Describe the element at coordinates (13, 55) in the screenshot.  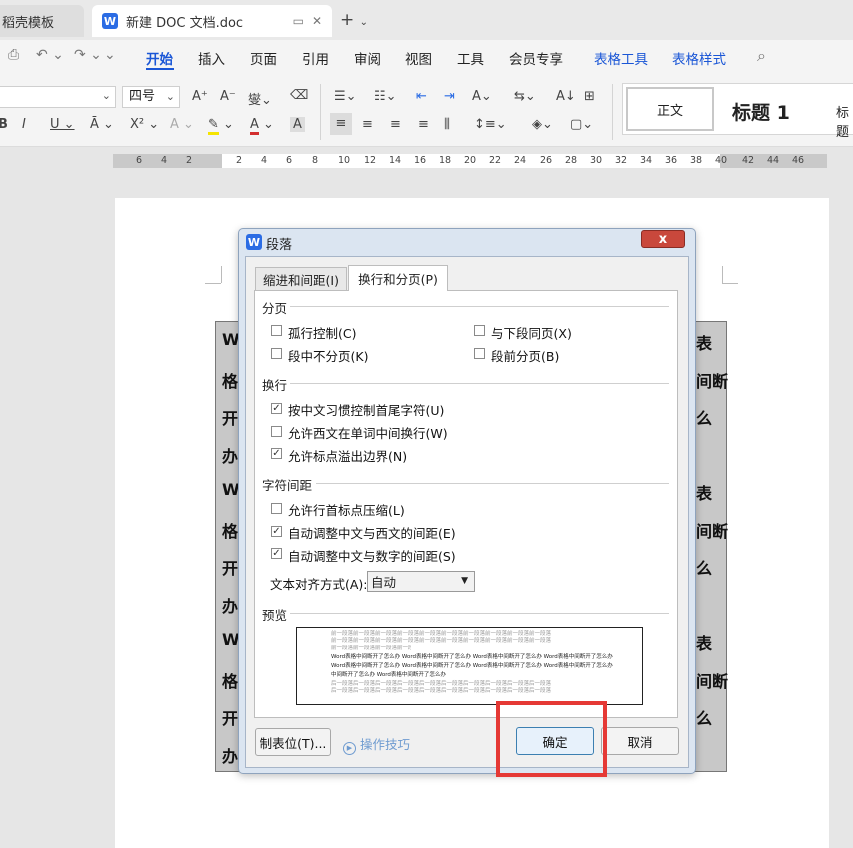
I see `print-preview-icon: ⎙` at that location.